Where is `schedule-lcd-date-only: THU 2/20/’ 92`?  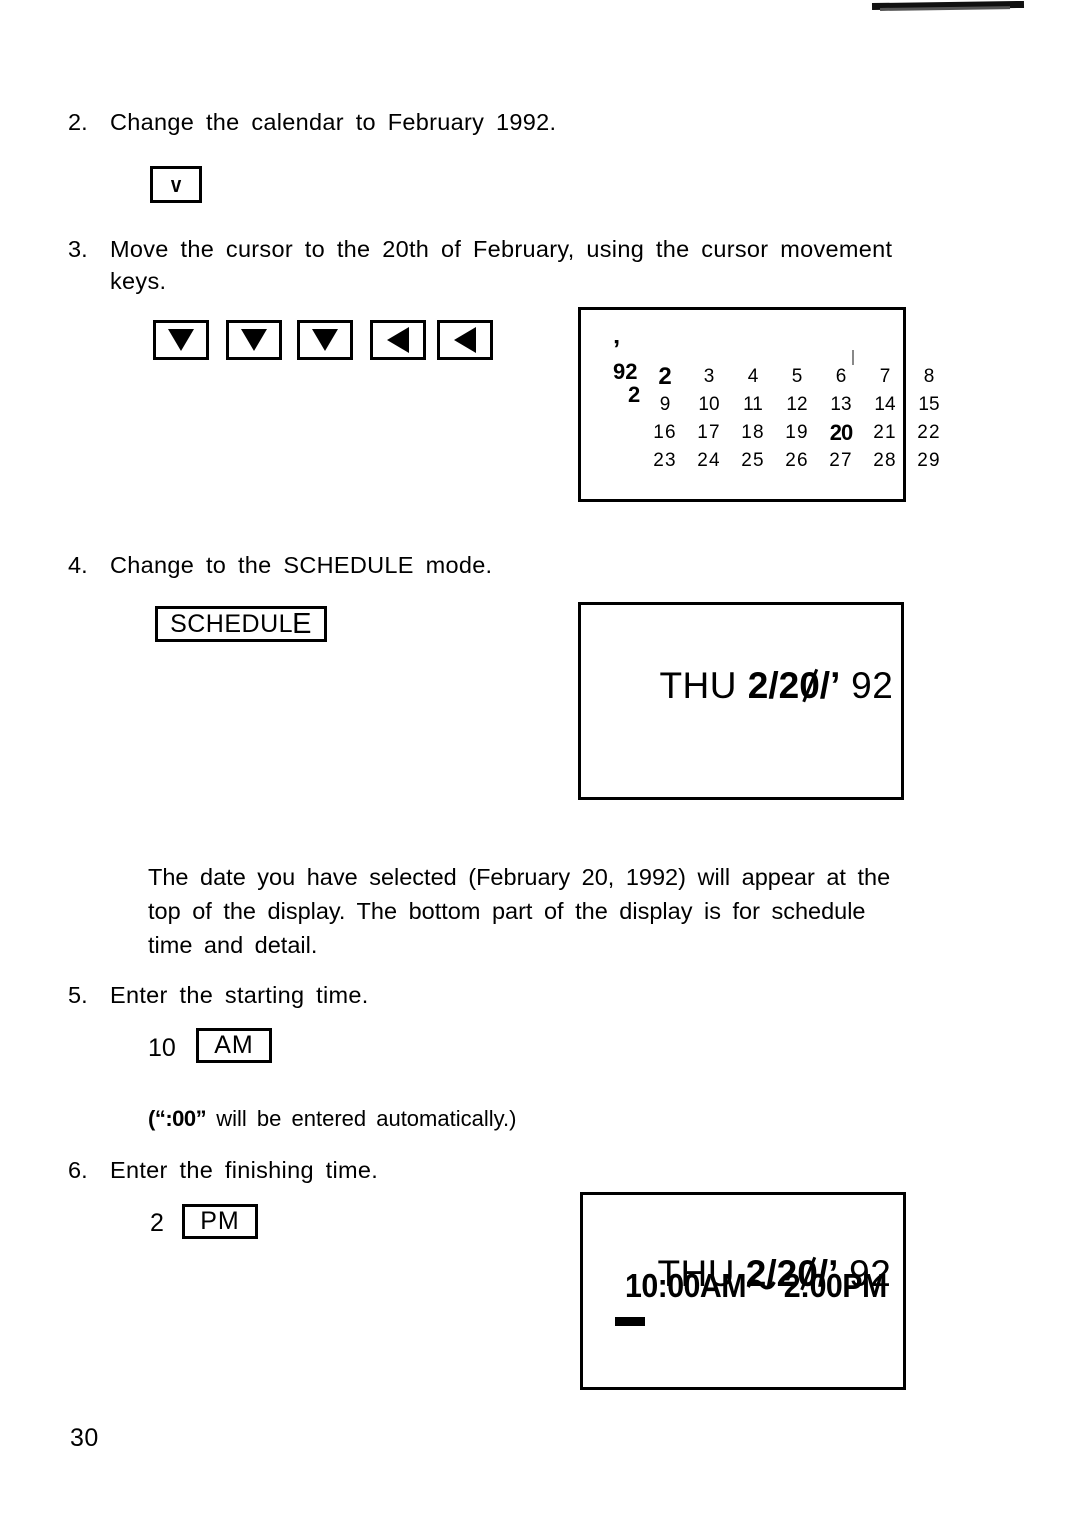 schedule-lcd-date-only: THU 2/20/’ 92 is located at coordinates (741, 701).